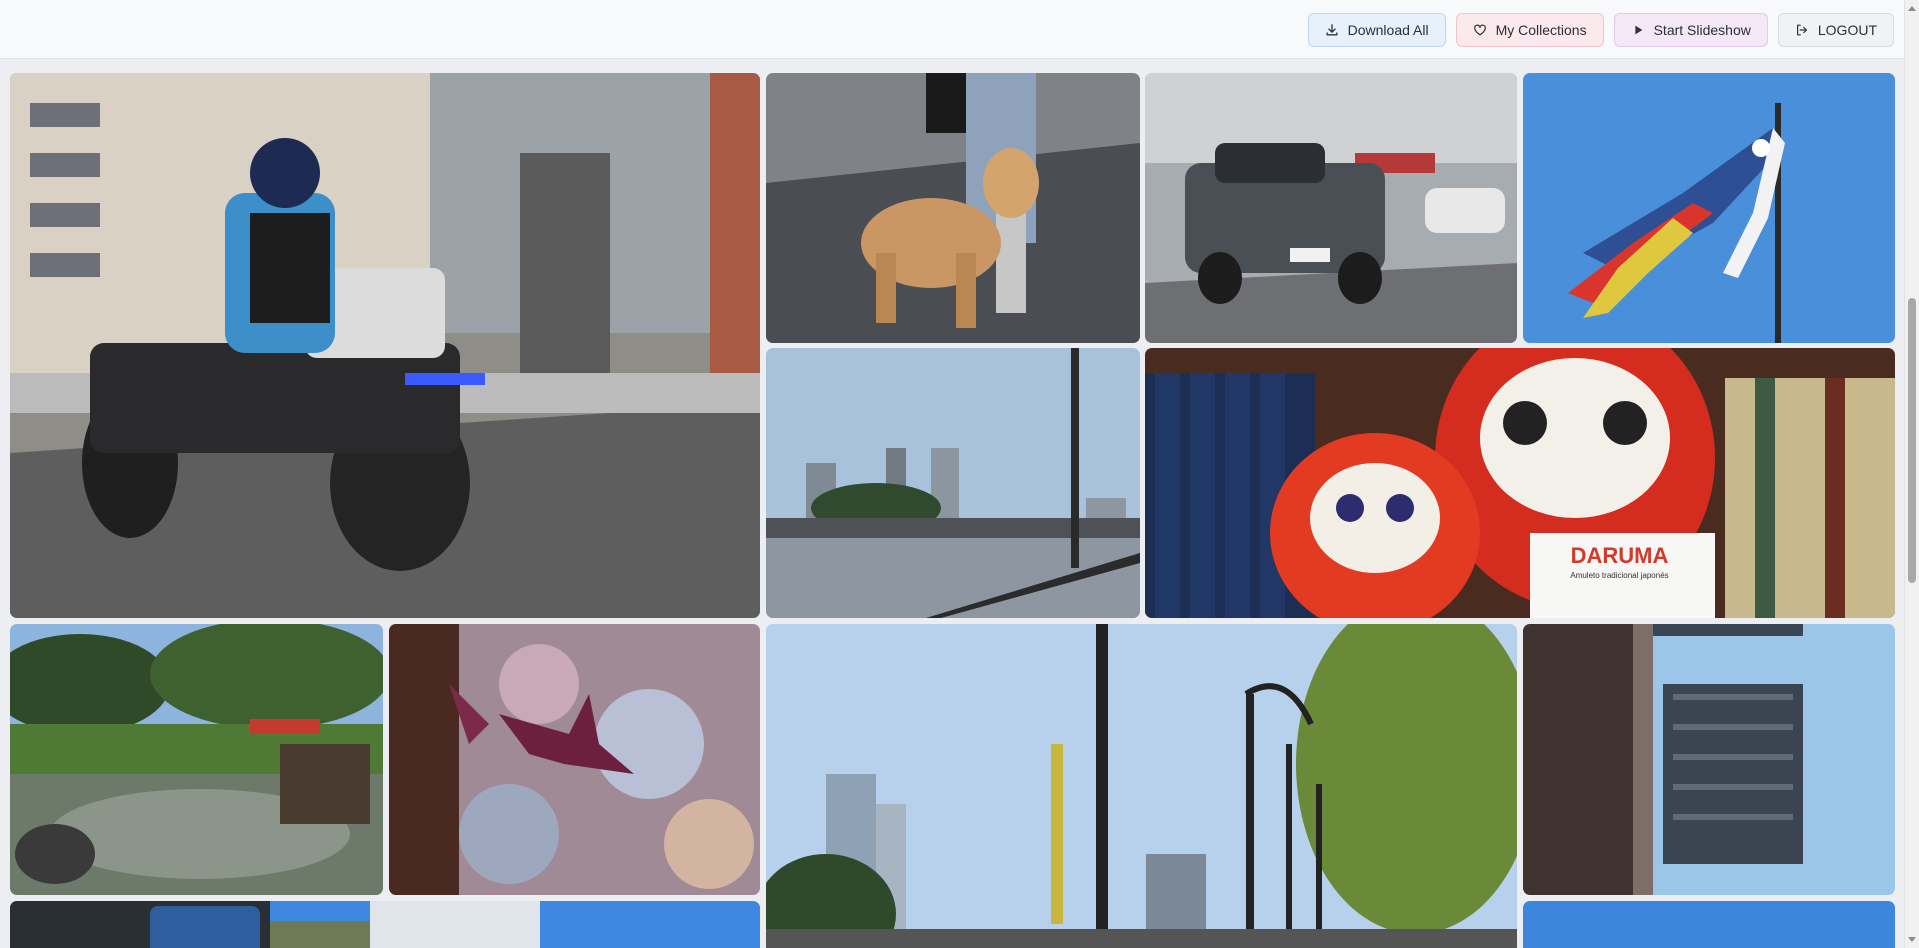  Describe the element at coordinates (1702, 30) in the screenshot. I see `start-slideshow-label: Start Slideshow` at that location.